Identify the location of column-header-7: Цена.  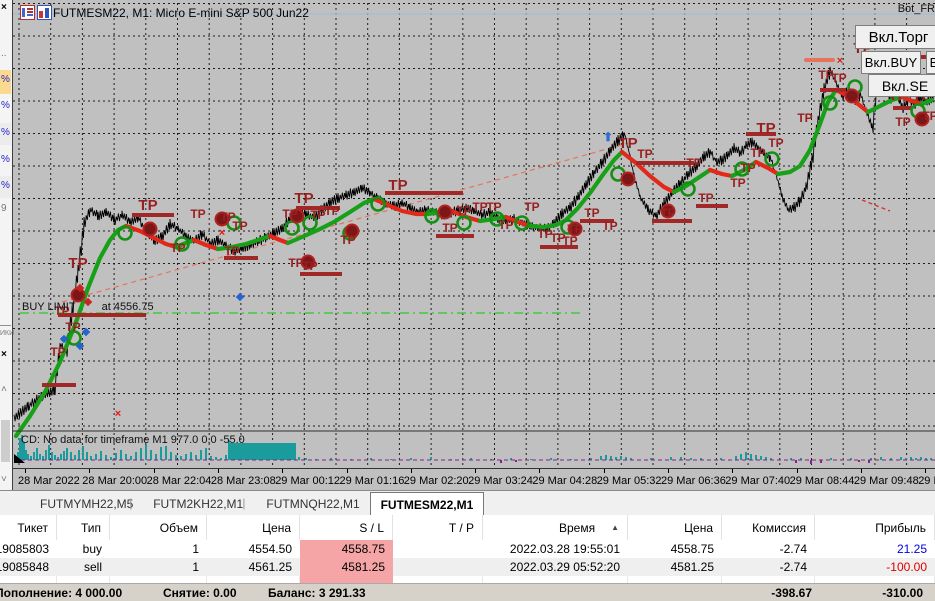
(675, 527).